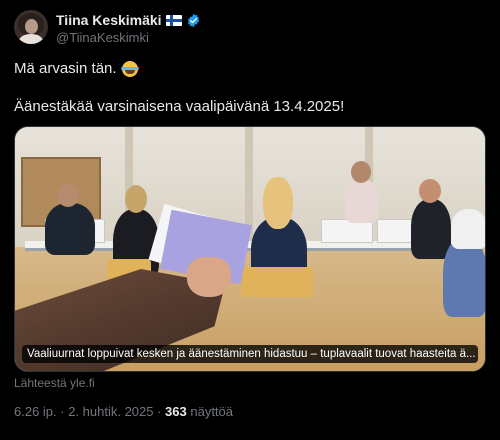  Describe the element at coordinates (109, 20) in the screenshot. I see `author-display-name: Tiina Keskimäki` at that location.